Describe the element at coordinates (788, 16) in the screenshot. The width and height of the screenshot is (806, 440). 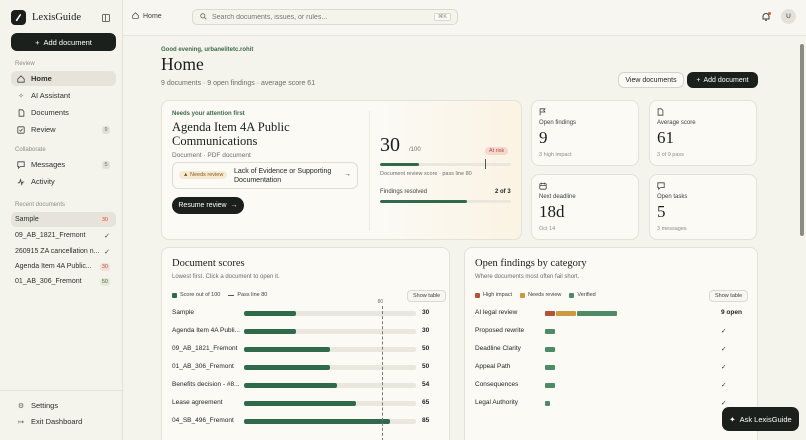
I see `avatar: U` at that location.